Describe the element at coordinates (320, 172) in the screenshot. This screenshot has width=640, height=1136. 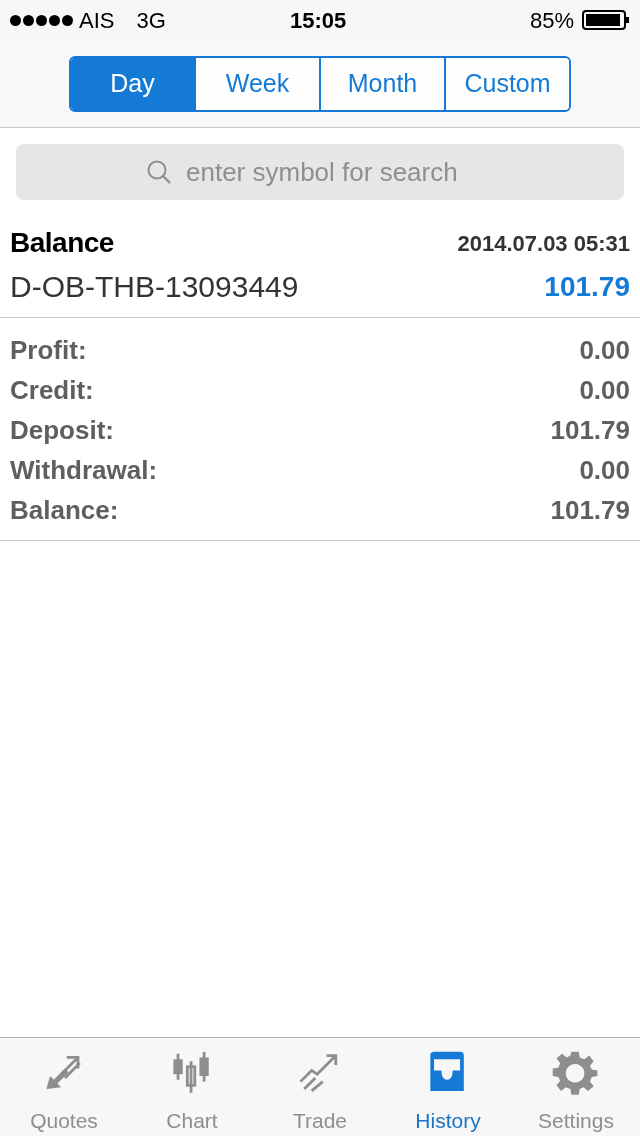
I see `search-field: enter symbol for search` at that location.